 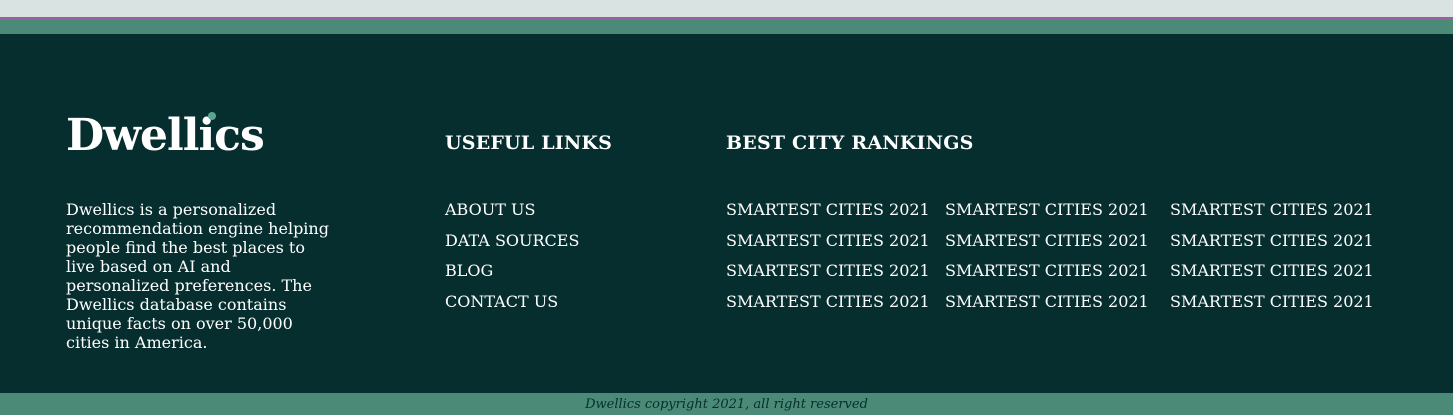 What do you see at coordinates (726, 8) in the screenshot?
I see `page-top-strip` at bounding box center [726, 8].